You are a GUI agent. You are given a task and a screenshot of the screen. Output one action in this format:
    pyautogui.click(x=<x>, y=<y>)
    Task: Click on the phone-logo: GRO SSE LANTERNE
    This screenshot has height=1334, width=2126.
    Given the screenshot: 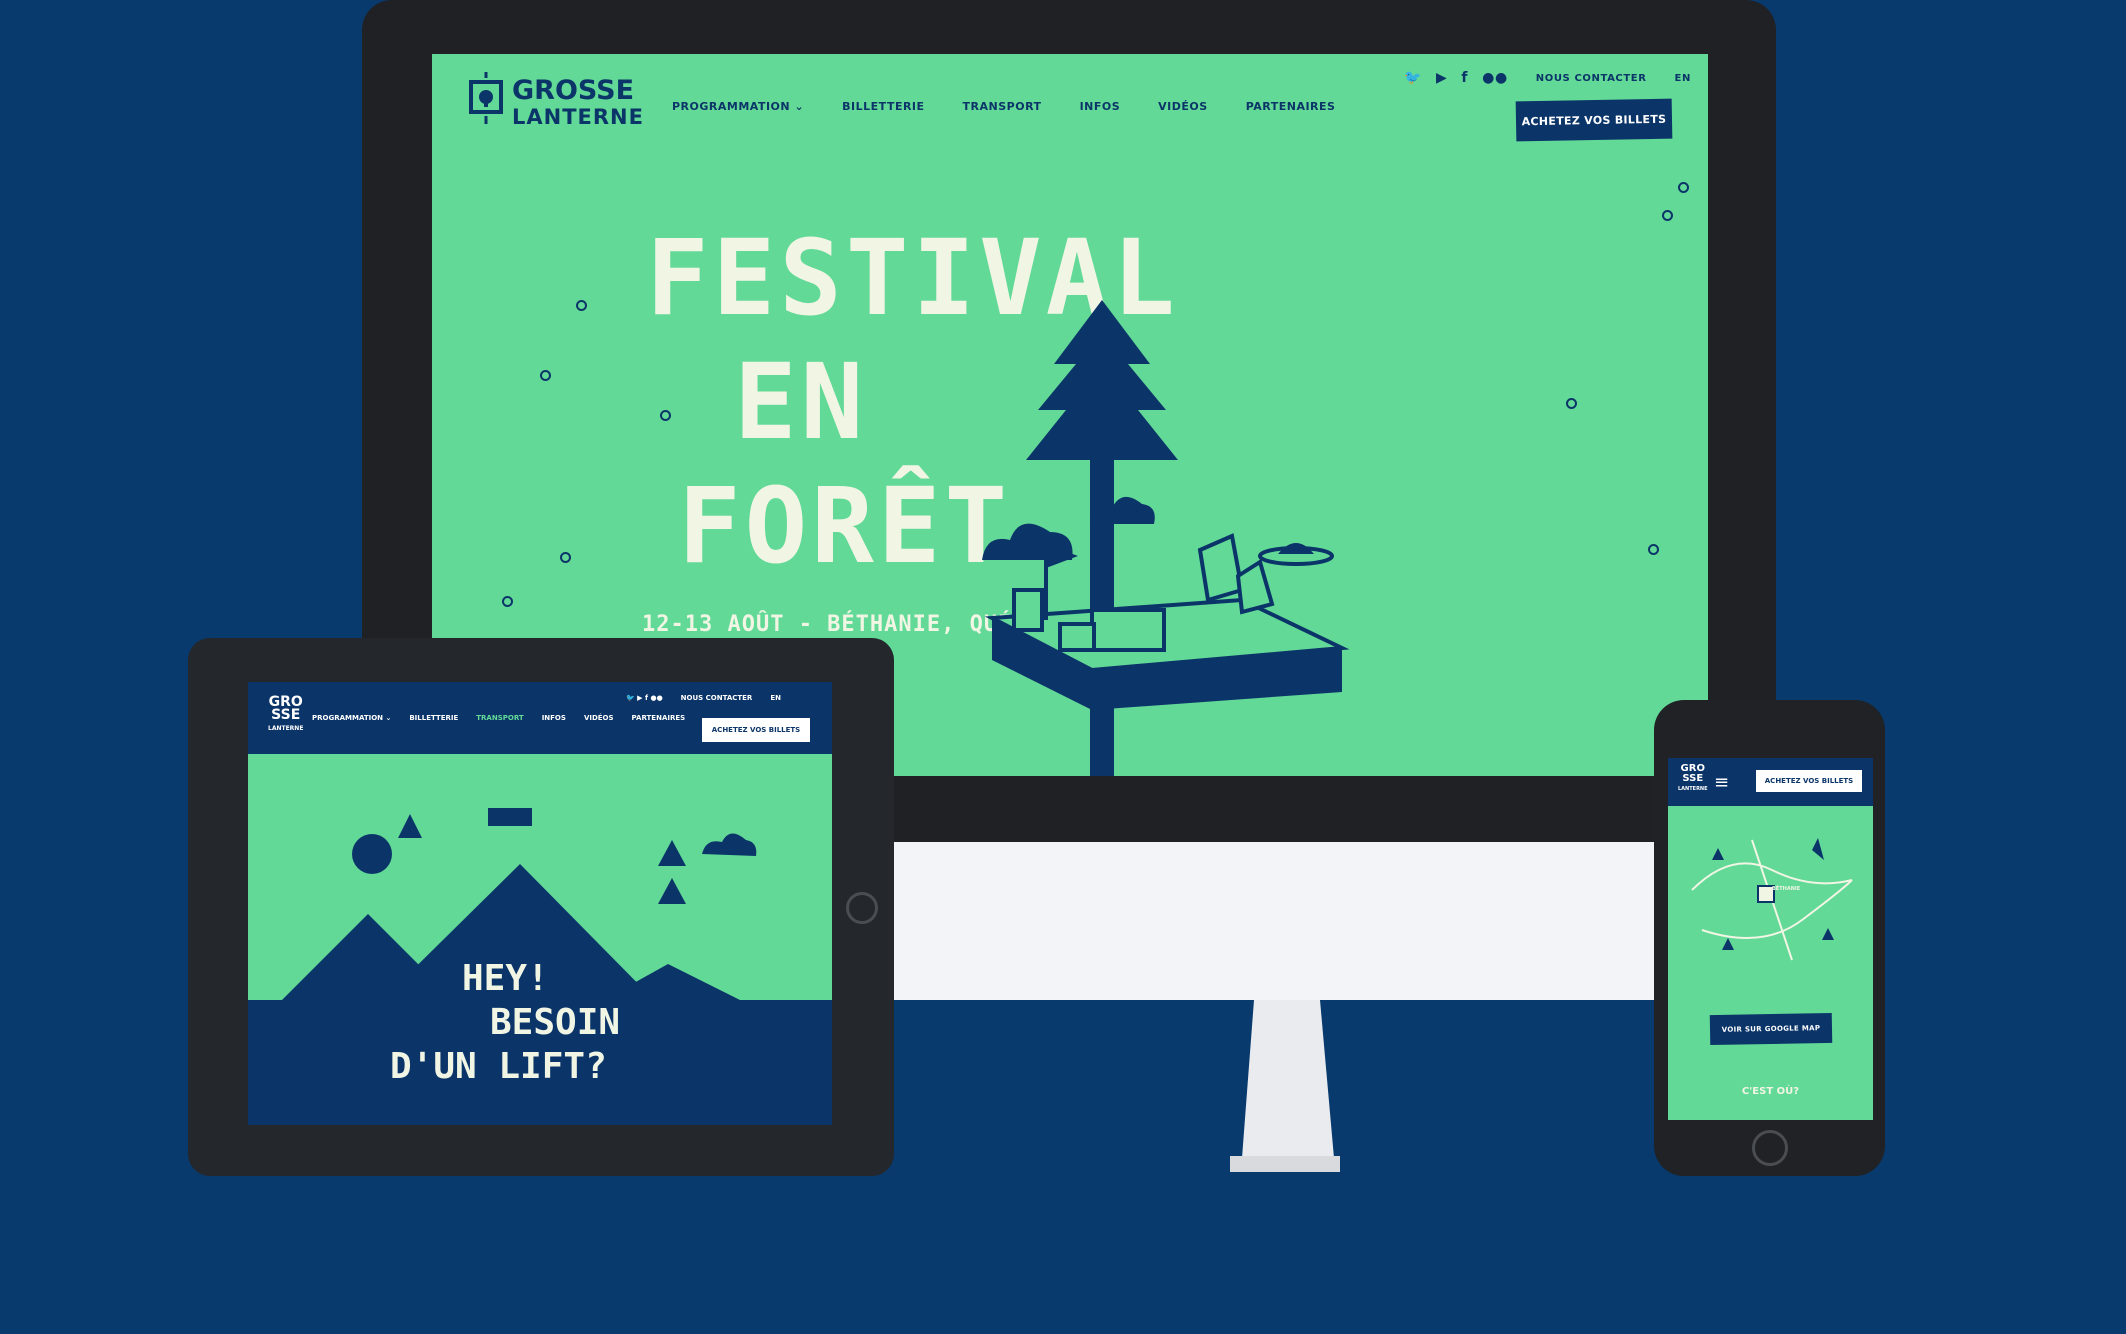 What is the action you would take?
    pyautogui.click(x=1693, y=779)
    